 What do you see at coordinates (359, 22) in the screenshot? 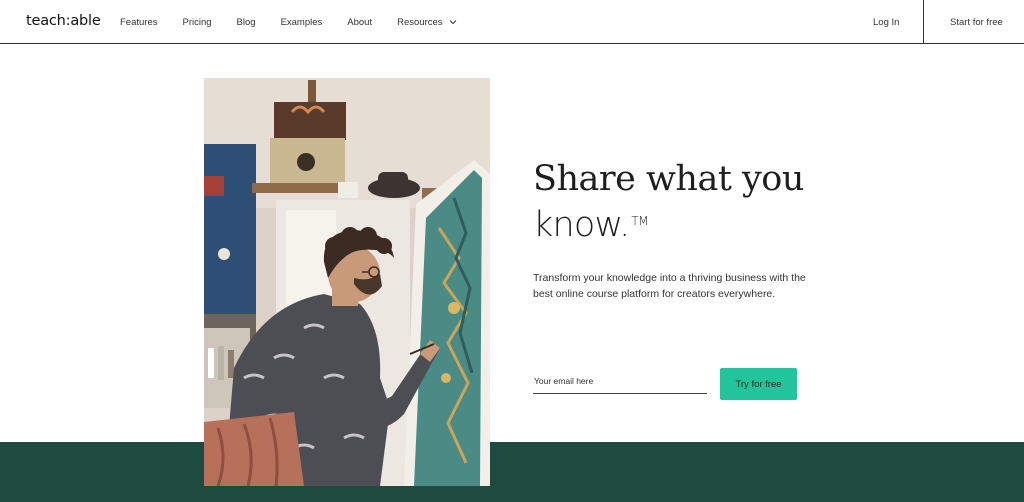
I see `nav-about: About` at bounding box center [359, 22].